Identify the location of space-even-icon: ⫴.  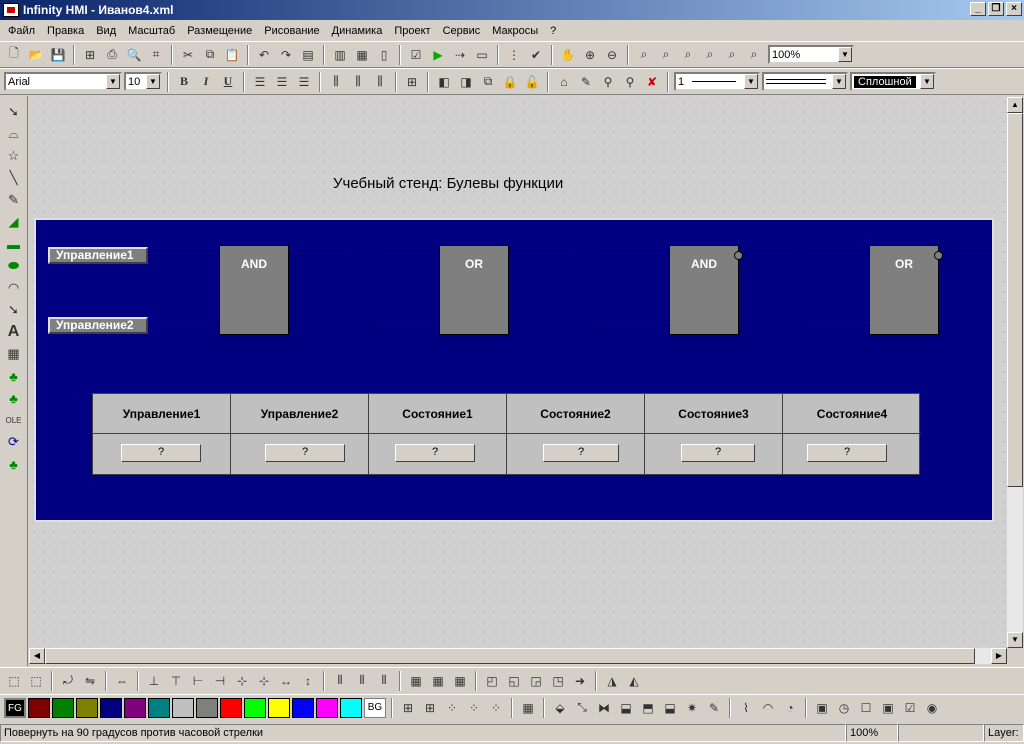
(384, 681).